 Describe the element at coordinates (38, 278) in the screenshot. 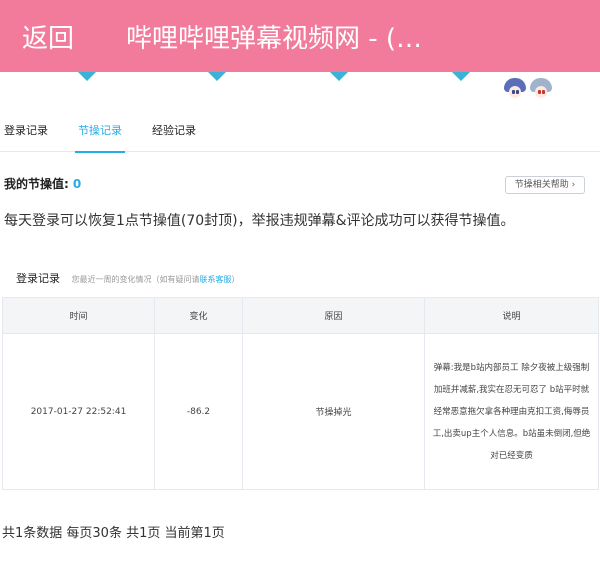

I see `section-title: 登录记录` at that location.